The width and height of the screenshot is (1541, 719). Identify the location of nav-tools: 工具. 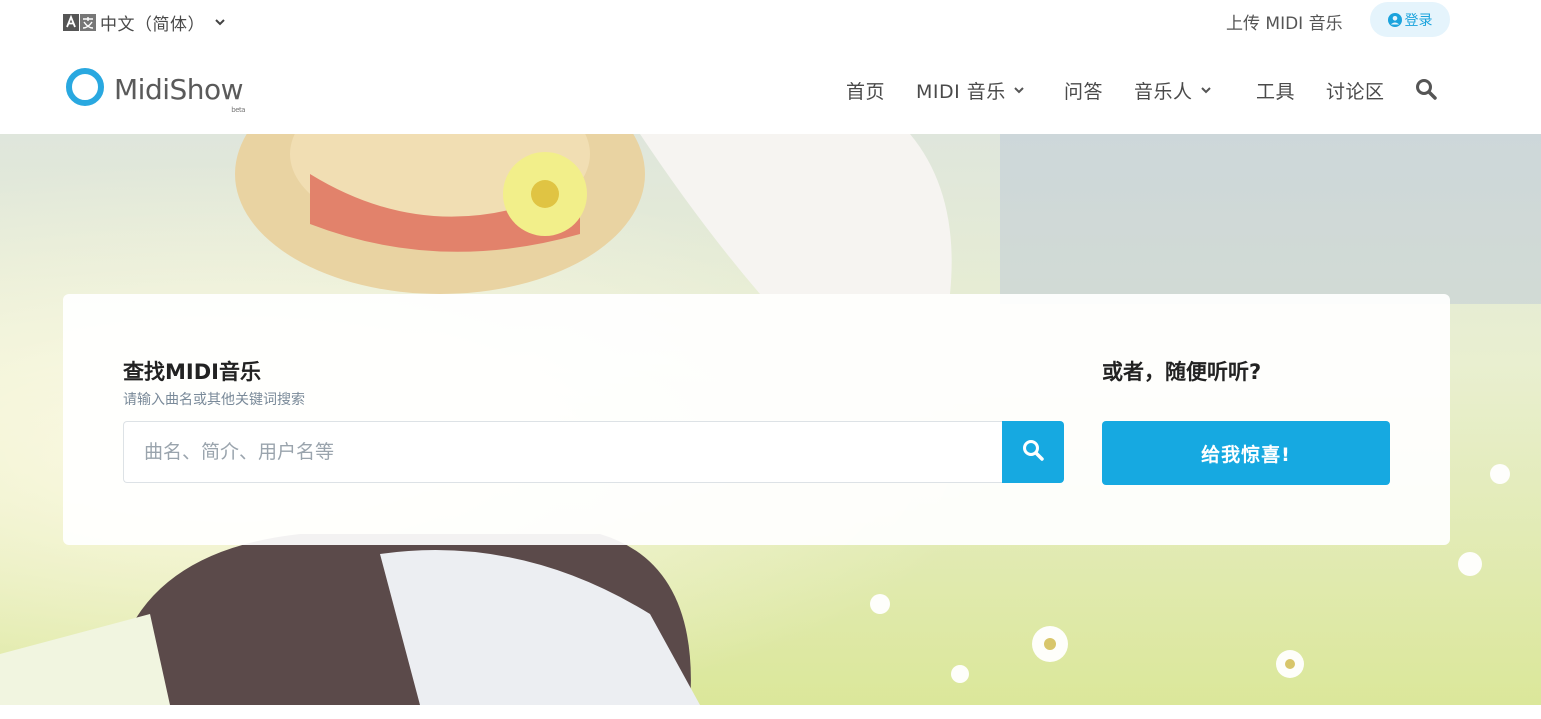
(1275, 90).